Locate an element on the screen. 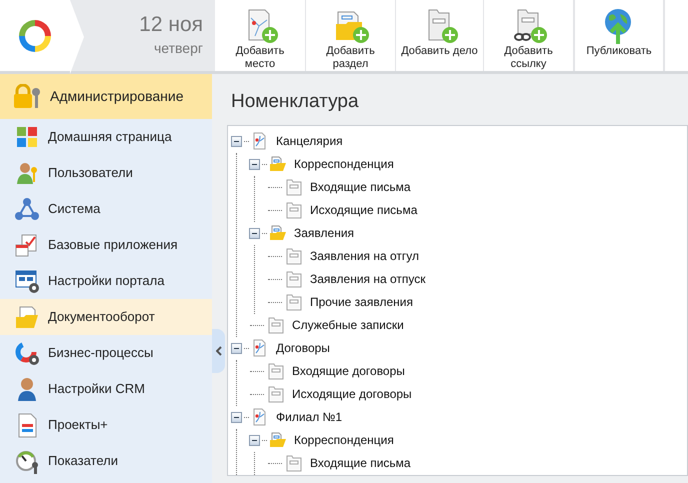 The width and height of the screenshot is (688, 483). sidebar-item: Пользователи is located at coordinates (106, 173).